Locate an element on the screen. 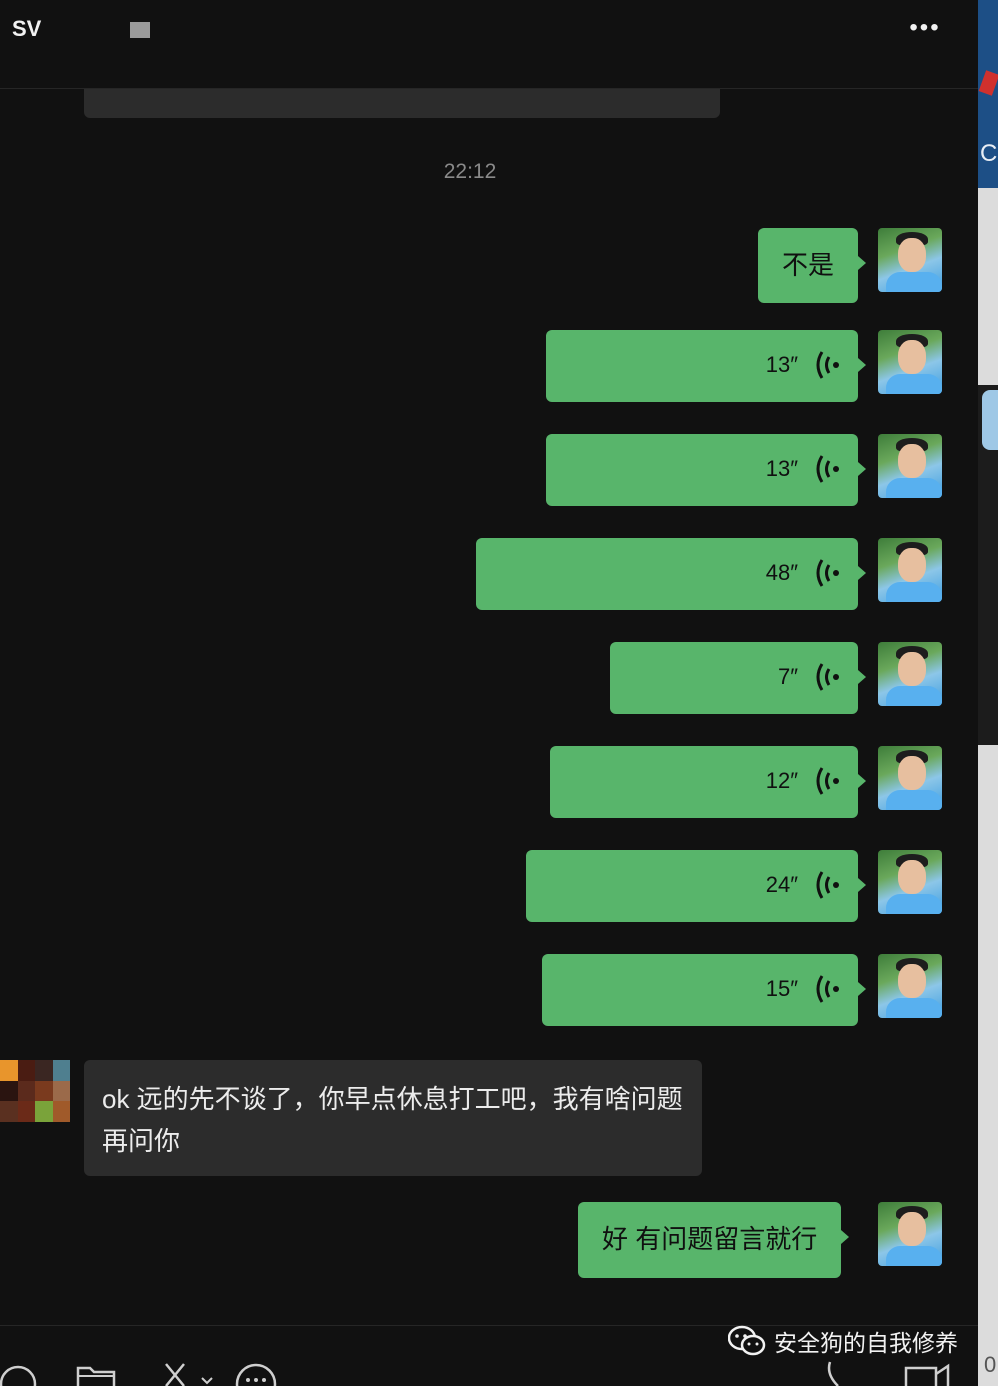 This screenshot has height=1386, width=998. received-message-text: ok 远的先不谈了，你早点休息打工吧，我有啥问题再问你 is located at coordinates (392, 1120).